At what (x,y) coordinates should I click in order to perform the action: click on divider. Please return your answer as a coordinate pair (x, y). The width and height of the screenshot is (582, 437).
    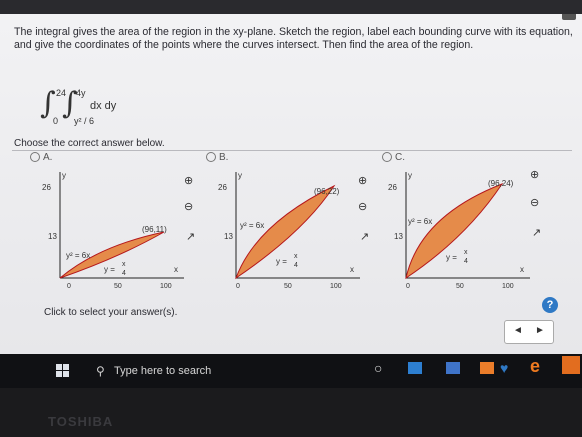
    Looking at the image, I should click on (292, 150).